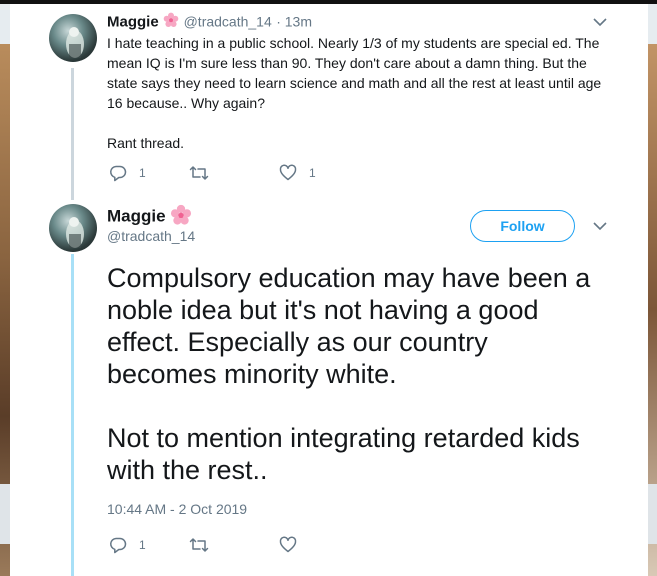 This screenshot has height=576, width=657. What do you see at coordinates (323, 310) in the screenshot?
I see `tweet-text-line: noble idea but it's not having a good` at bounding box center [323, 310].